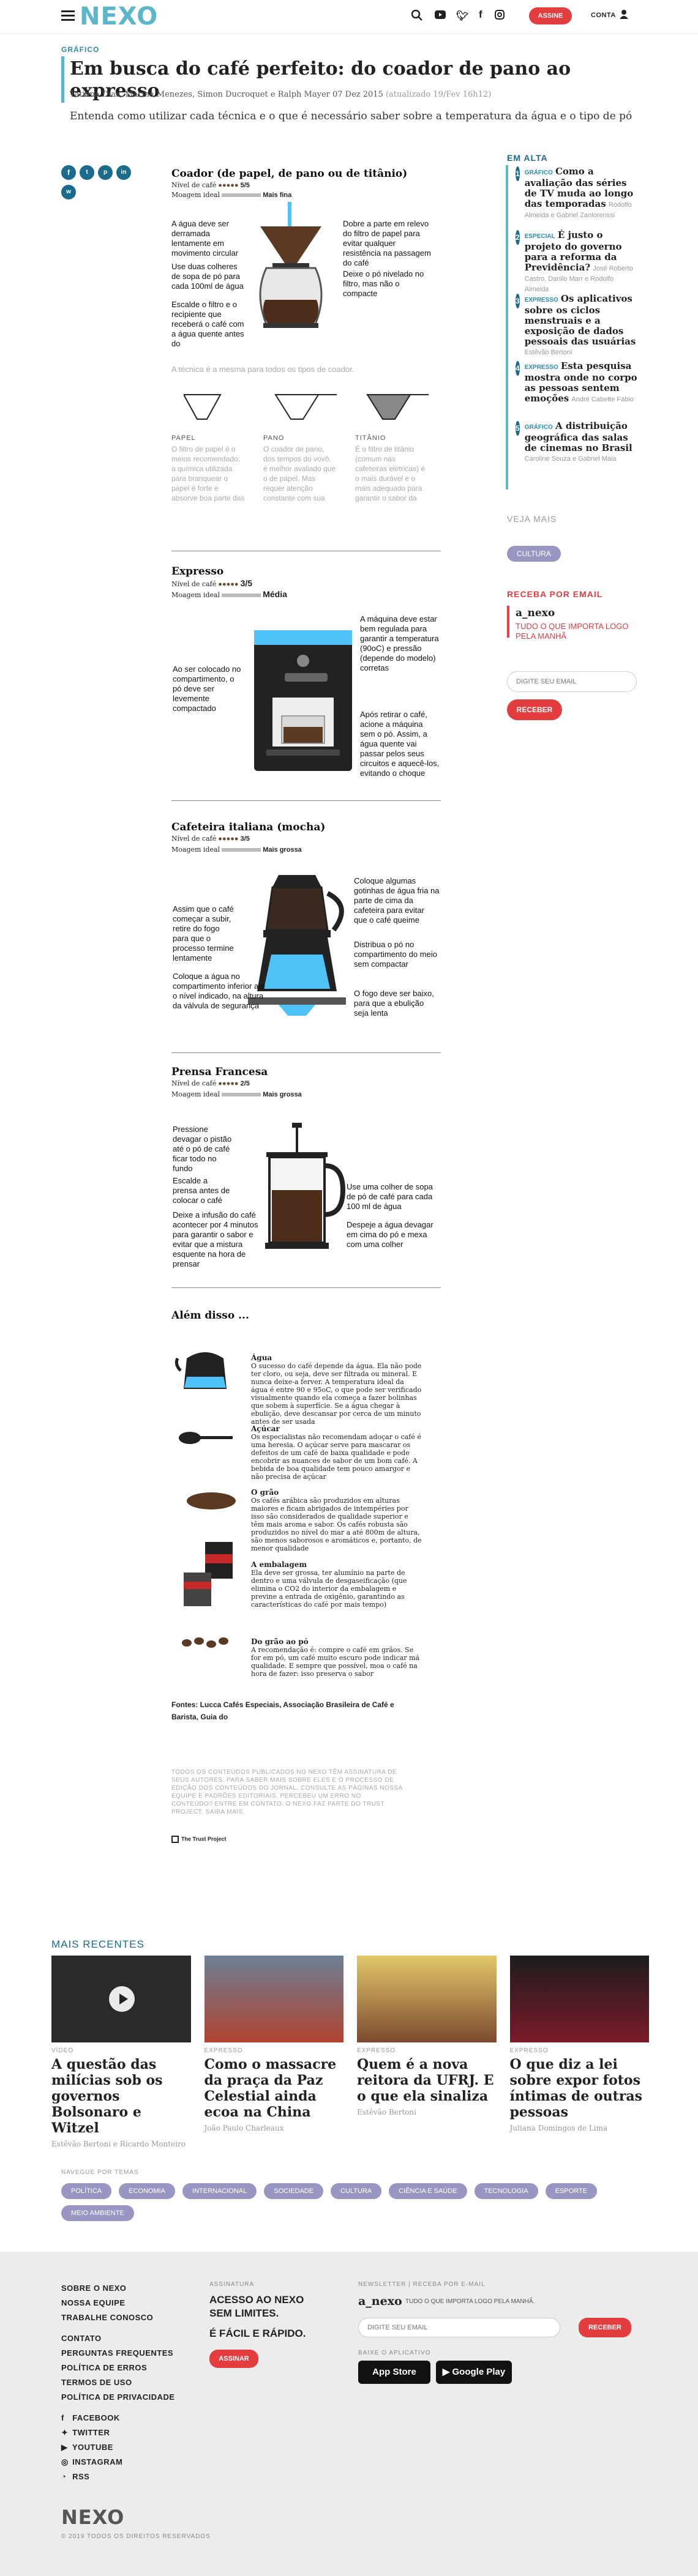  I want to click on rss-icon: ◔, so click(64, 2476).